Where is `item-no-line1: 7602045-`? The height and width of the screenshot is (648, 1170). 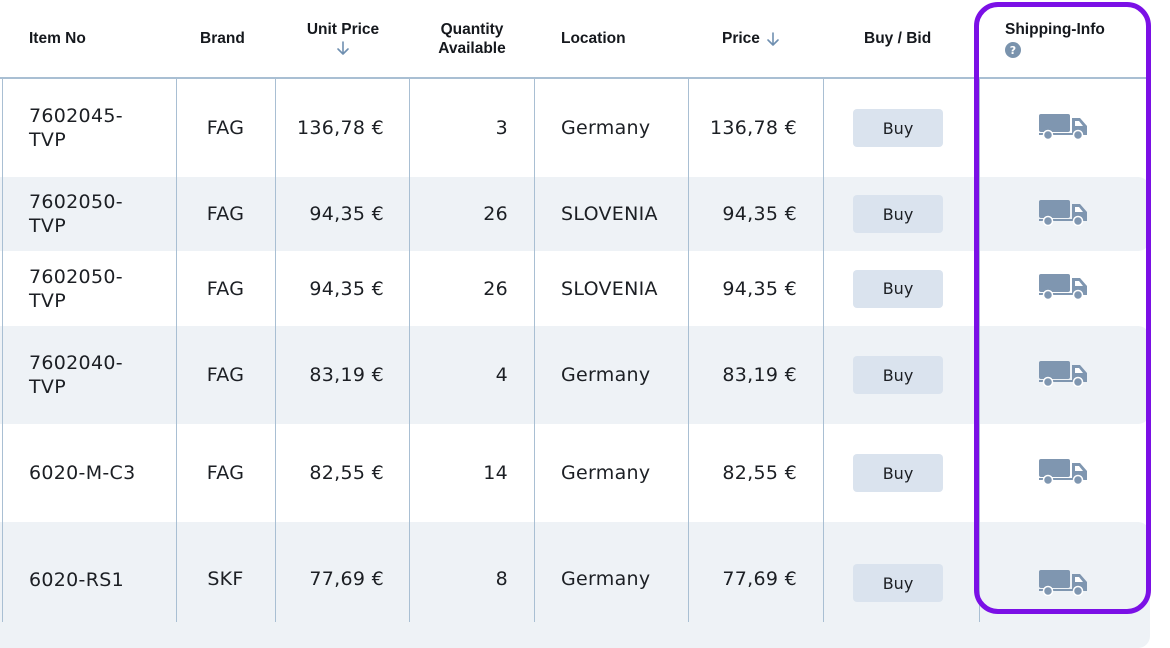 item-no-line1: 7602045- is located at coordinates (76, 116).